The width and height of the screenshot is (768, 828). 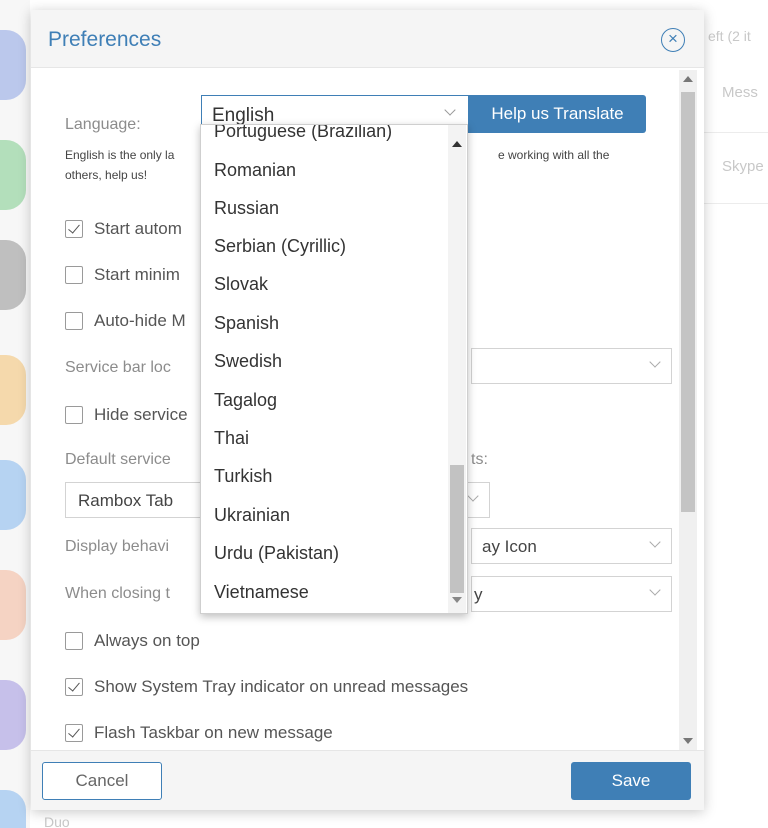 What do you see at coordinates (140, 320) in the screenshot?
I see `checkbox-label: Auto-hide M` at bounding box center [140, 320].